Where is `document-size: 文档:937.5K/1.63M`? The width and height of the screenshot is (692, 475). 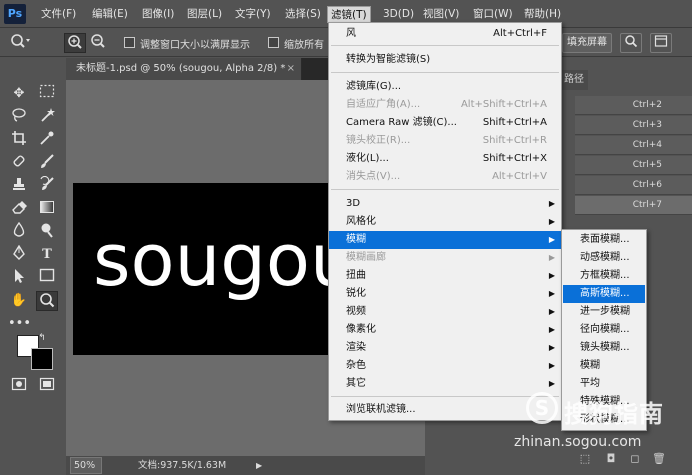 document-size: 文档:937.5K/1.63M is located at coordinates (182, 465).